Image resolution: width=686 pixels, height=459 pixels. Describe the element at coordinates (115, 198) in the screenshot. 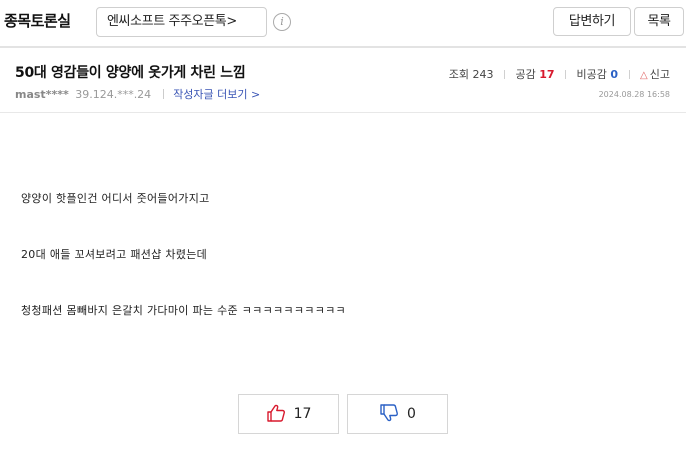

I see `post-body-line: 양양이 핫플인건 어디서 줏어들어가지고` at that location.